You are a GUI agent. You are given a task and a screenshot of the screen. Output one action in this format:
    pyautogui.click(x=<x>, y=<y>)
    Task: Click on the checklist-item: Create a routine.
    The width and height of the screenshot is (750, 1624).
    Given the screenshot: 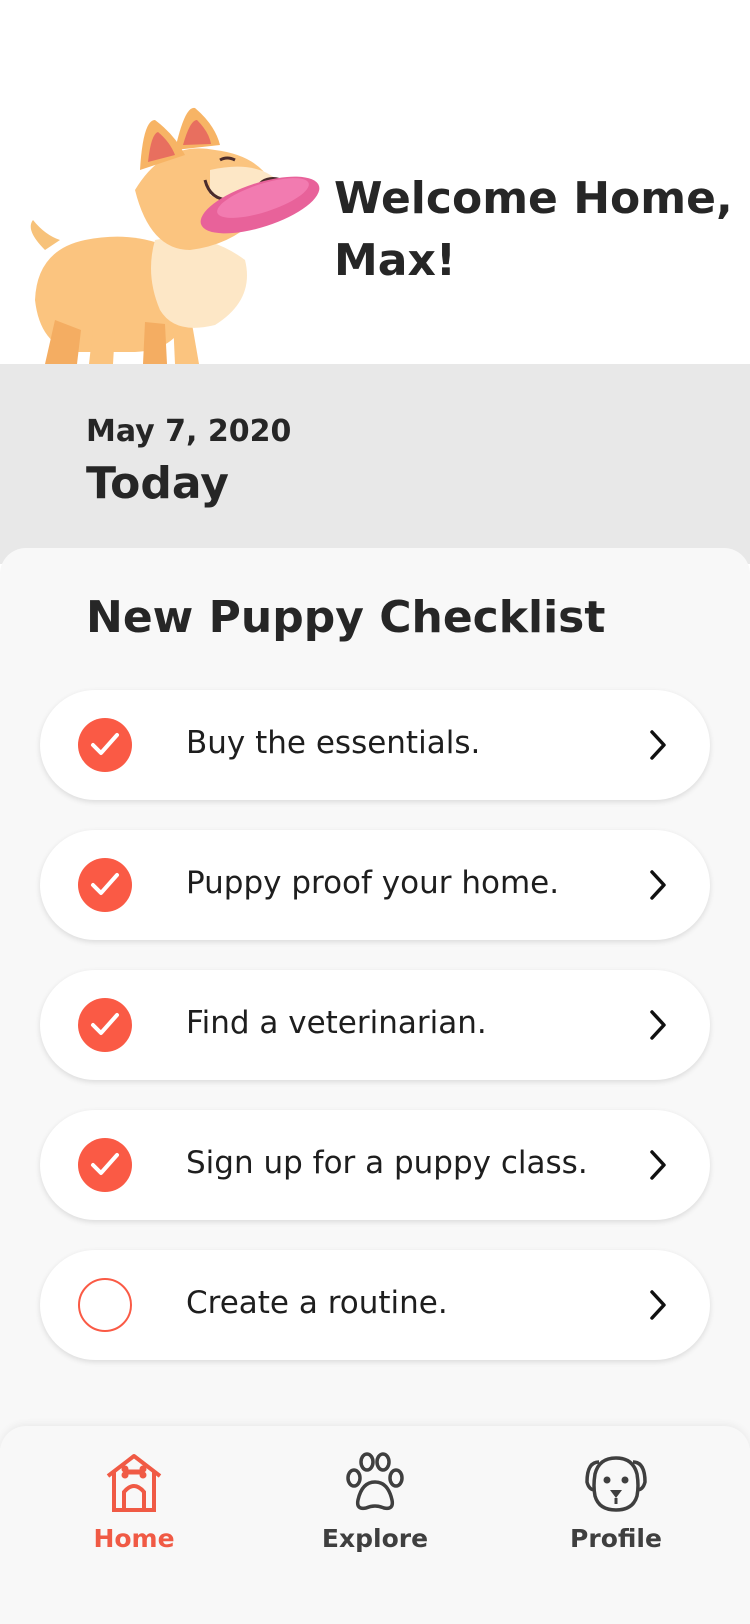 What is the action you would take?
    pyautogui.click(x=375, y=1305)
    